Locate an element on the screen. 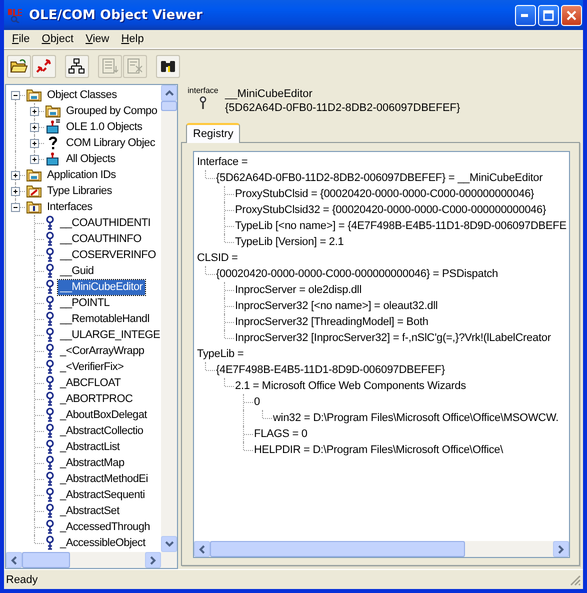  resize-grip-icon is located at coordinates (575, 580).